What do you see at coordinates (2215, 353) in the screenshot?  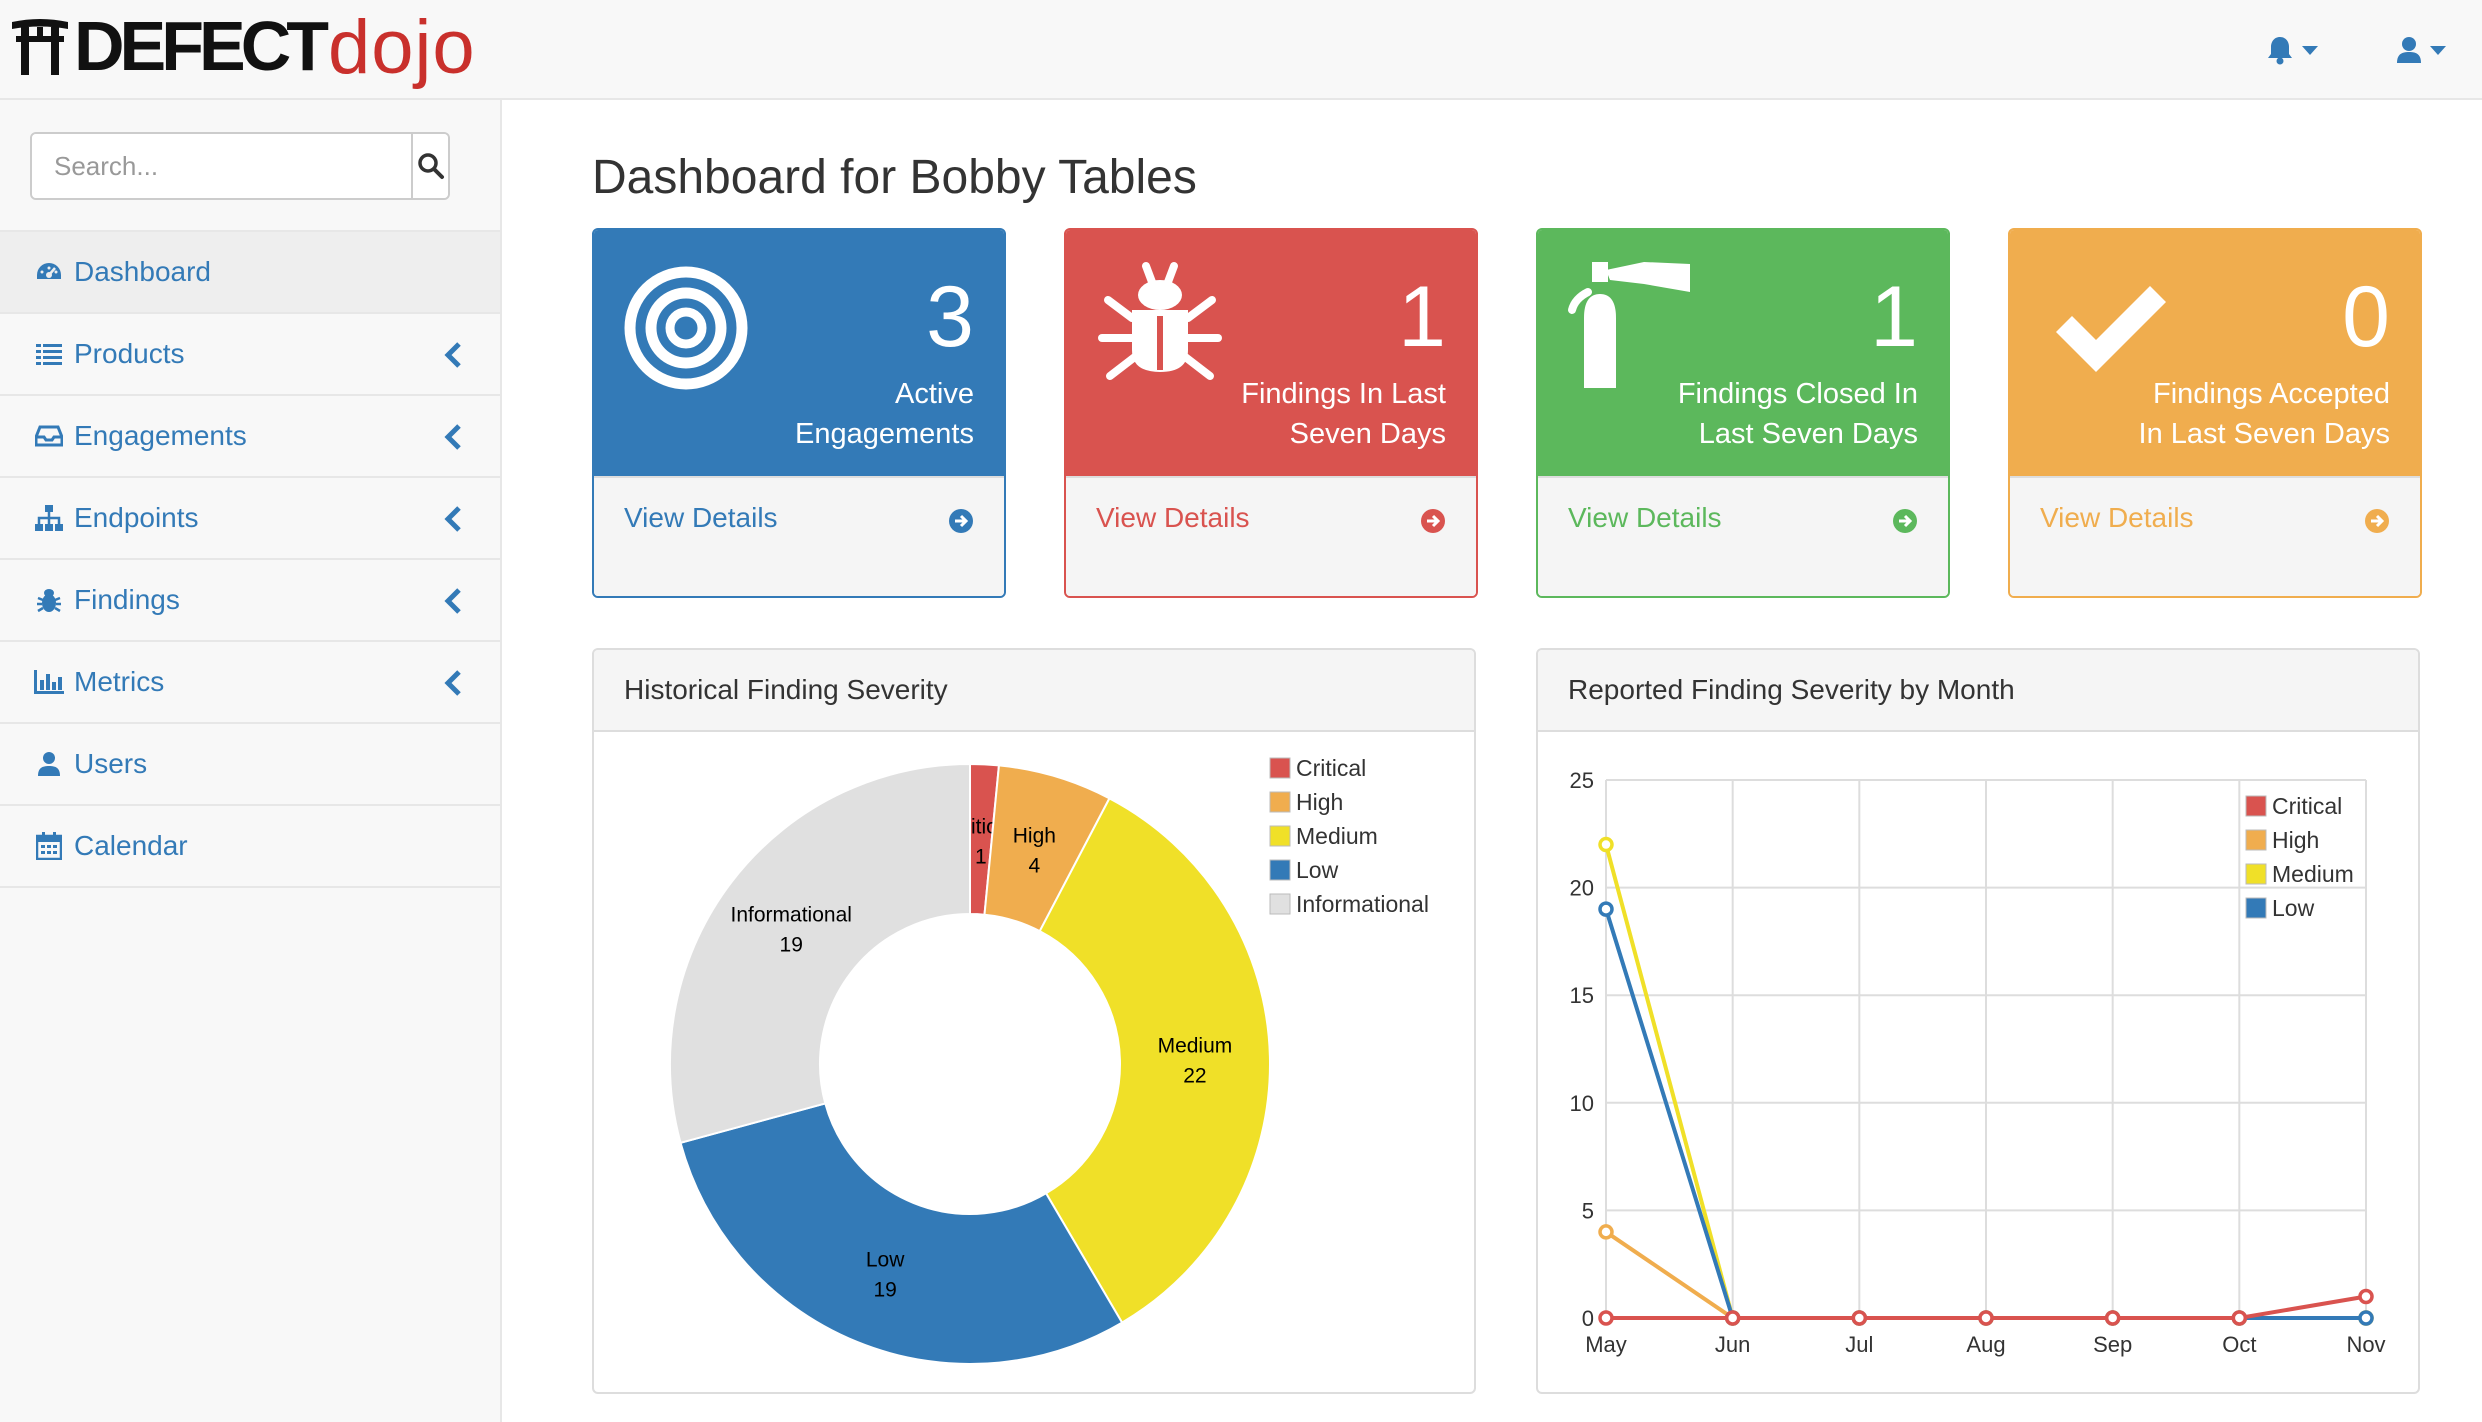 I see `panel-heading: 0 Findings Accepted In Last Seven Days` at bounding box center [2215, 353].